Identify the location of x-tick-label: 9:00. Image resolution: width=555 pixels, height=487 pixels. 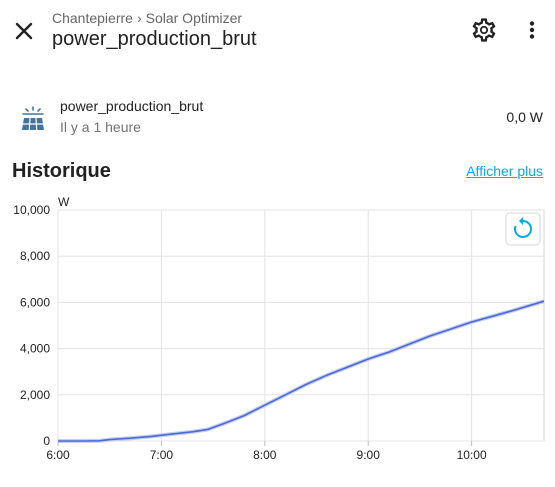
(369, 455).